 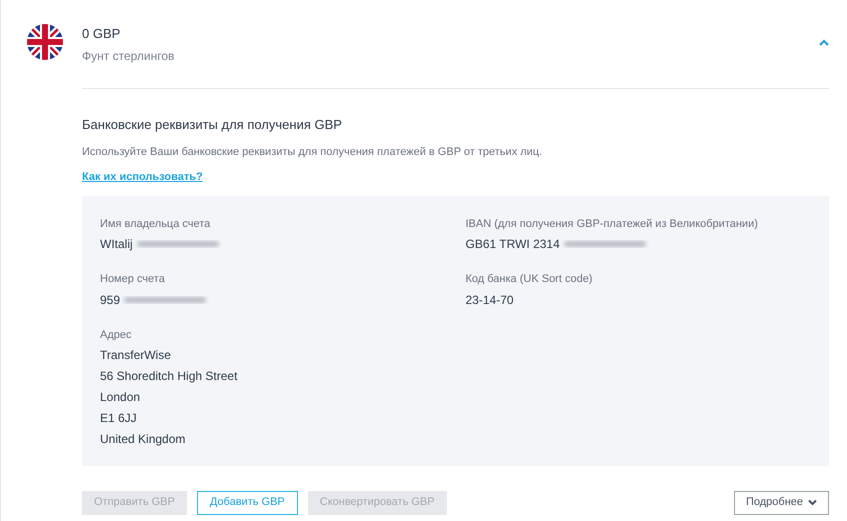 What do you see at coordinates (110, 300) in the screenshot?
I see `field-value: 959` at bounding box center [110, 300].